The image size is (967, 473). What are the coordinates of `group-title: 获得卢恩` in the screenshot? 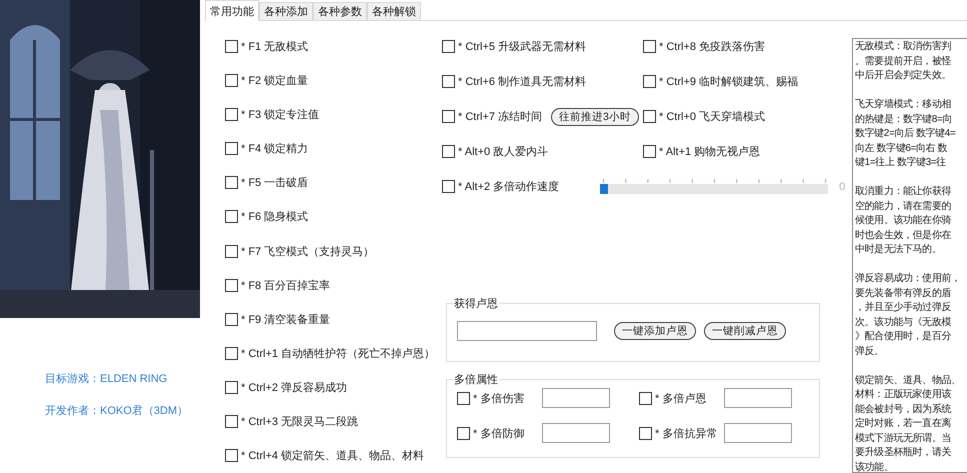 It's located at (476, 304).